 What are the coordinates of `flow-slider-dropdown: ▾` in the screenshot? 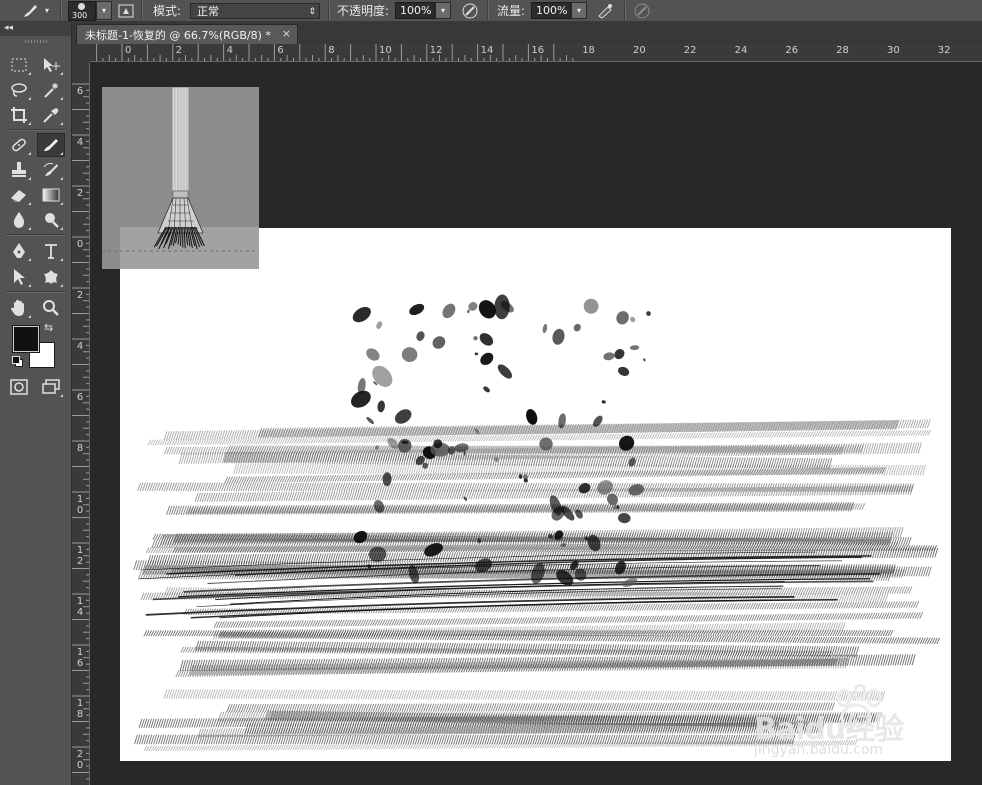 It's located at (579, 10).